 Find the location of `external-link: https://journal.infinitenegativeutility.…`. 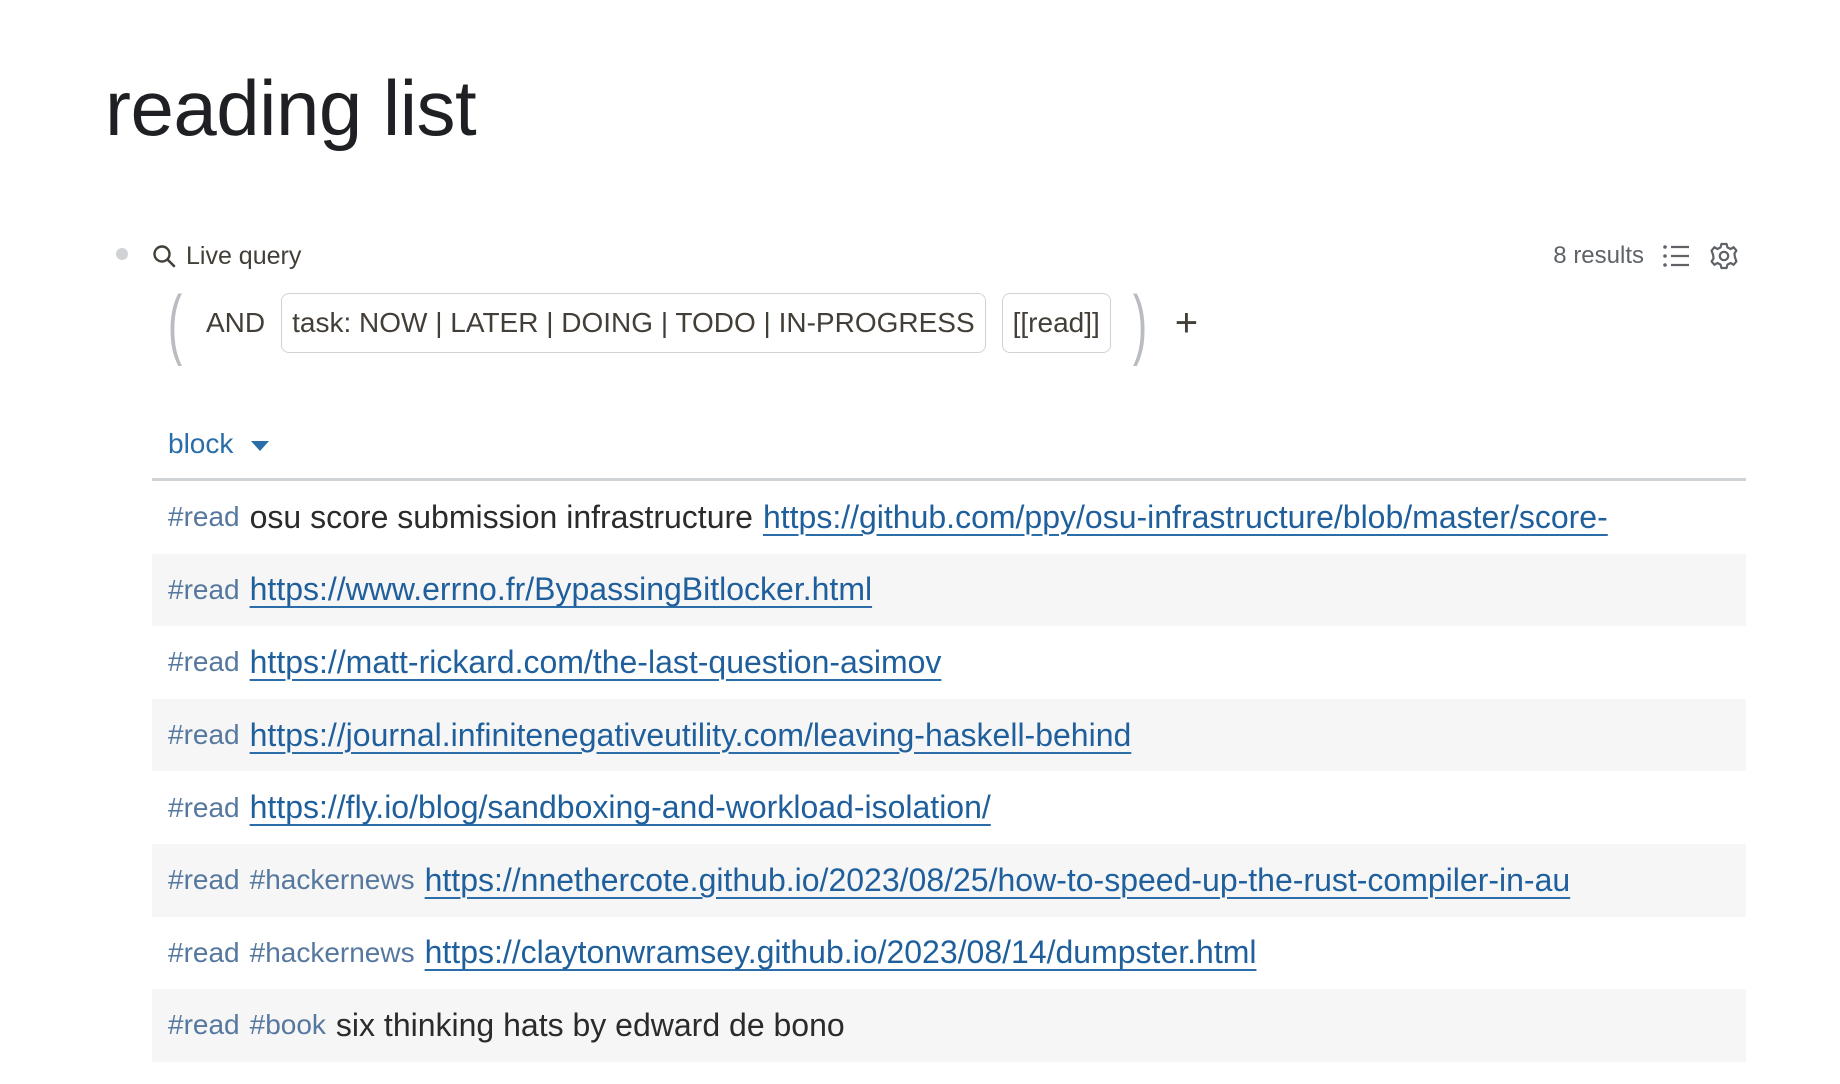

external-link: https://journal.infinitenegativeutility.… is located at coordinates (691, 735).